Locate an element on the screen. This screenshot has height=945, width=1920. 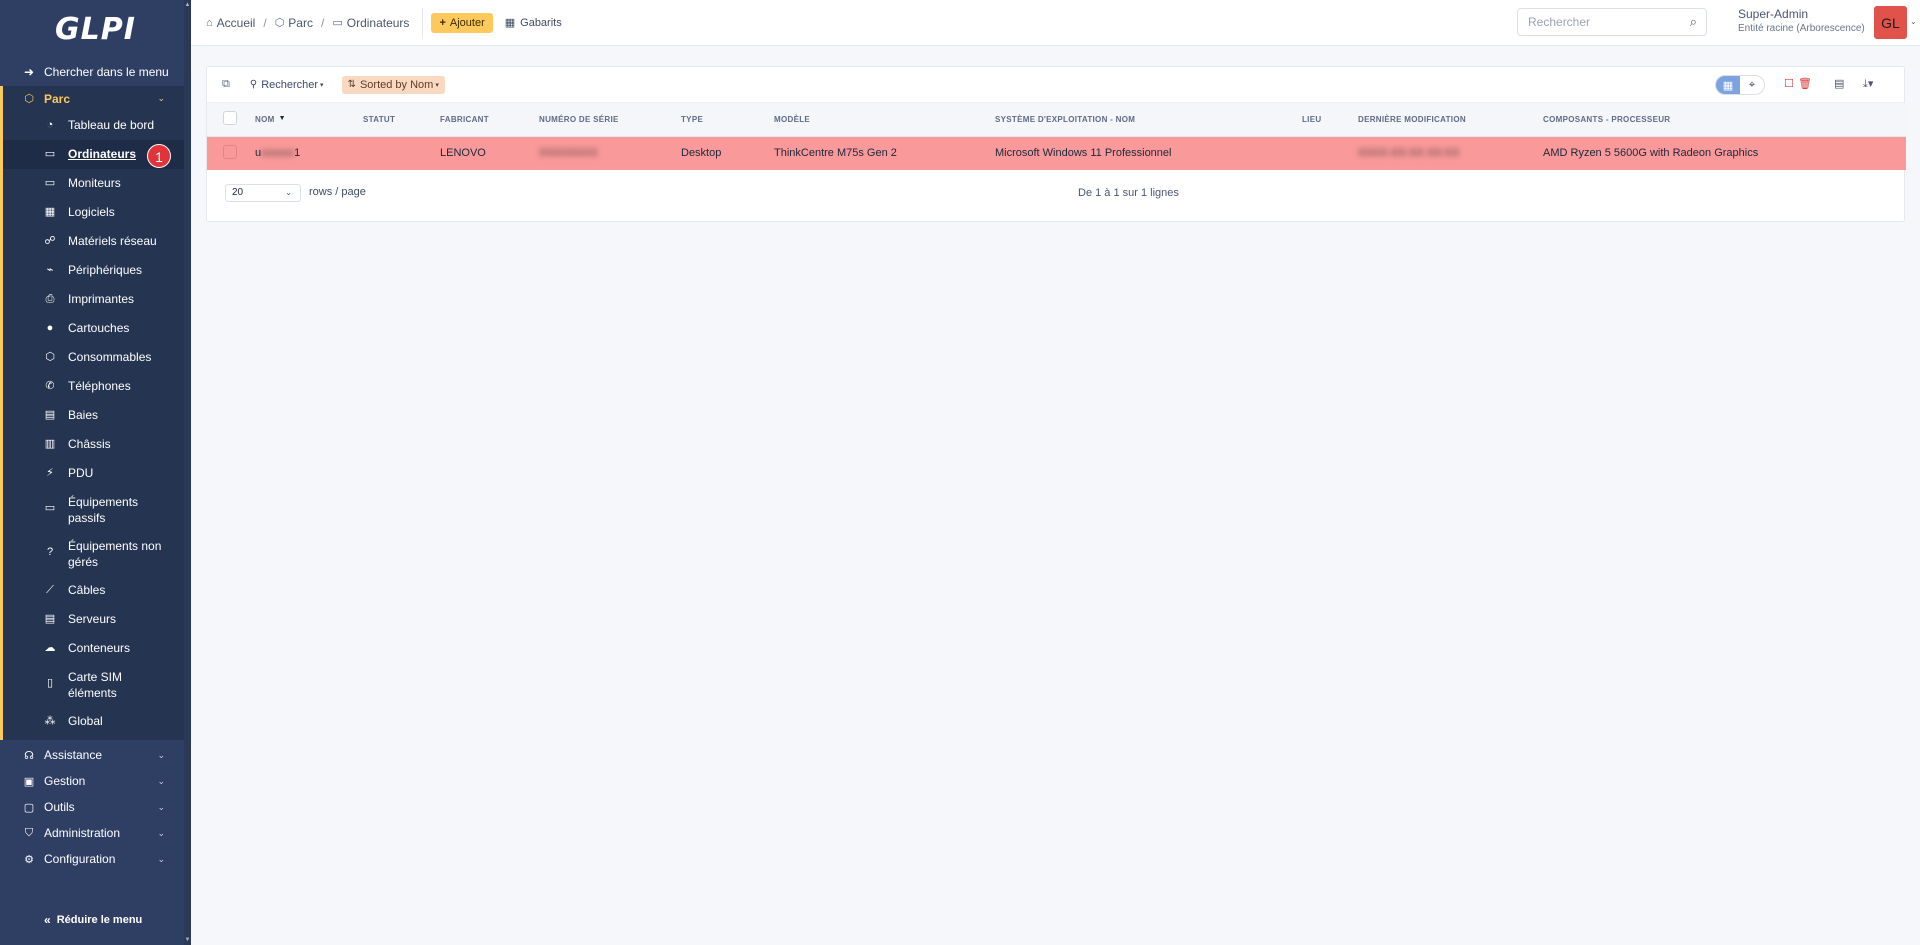
column-header-fabricant: FABRICANT is located at coordinates (483, 120).